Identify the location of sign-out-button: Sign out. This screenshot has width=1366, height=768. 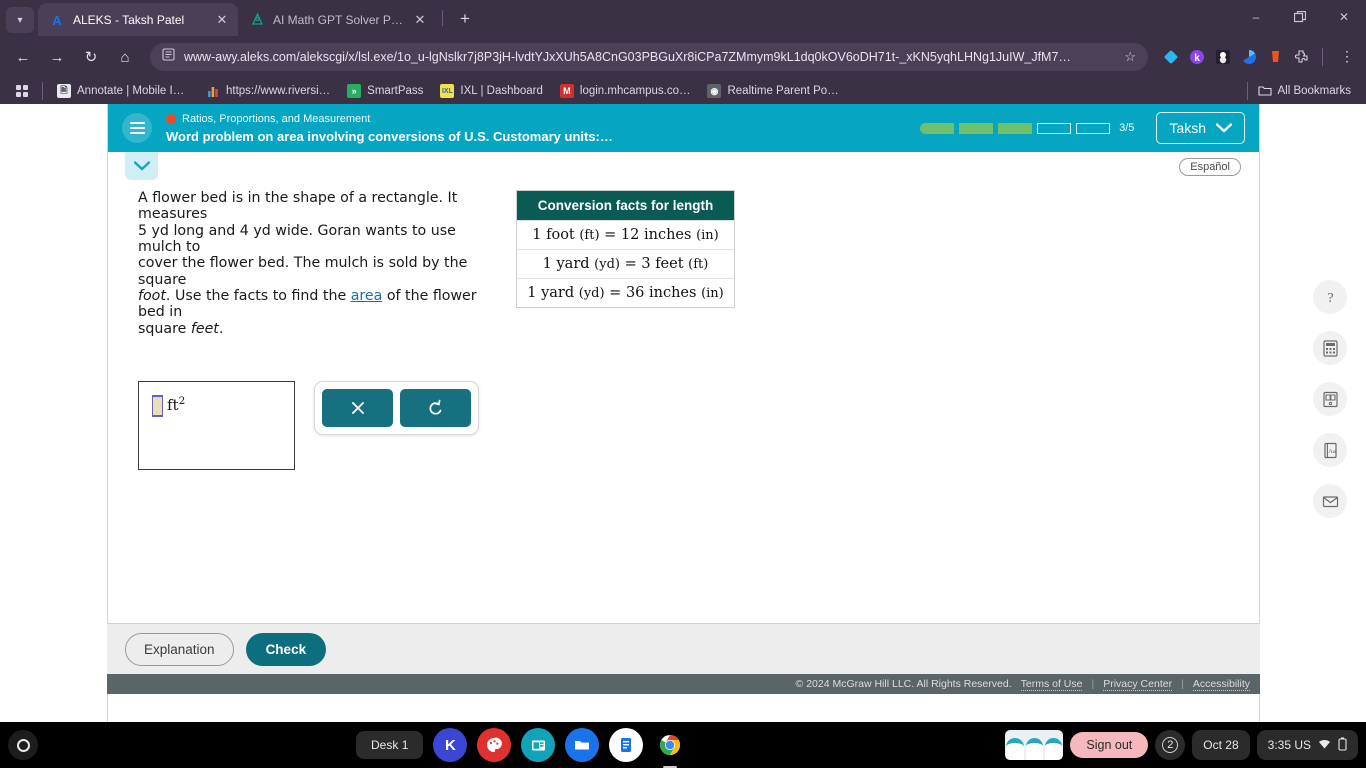
(1109, 745).